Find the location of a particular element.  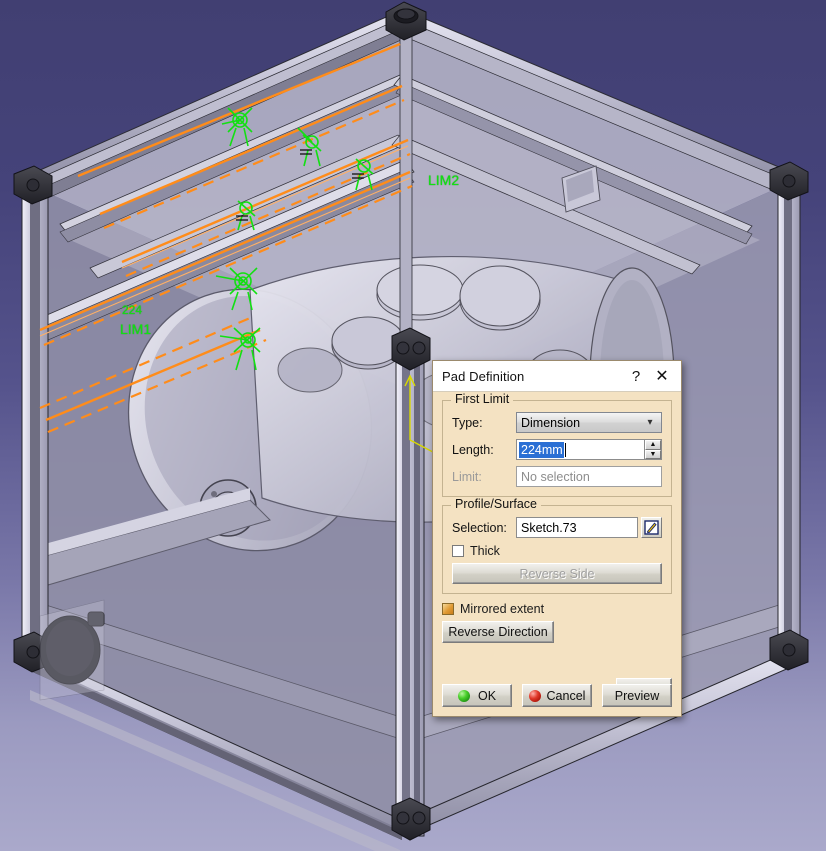

selection-label: Selection: is located at coordinates (479, 527).